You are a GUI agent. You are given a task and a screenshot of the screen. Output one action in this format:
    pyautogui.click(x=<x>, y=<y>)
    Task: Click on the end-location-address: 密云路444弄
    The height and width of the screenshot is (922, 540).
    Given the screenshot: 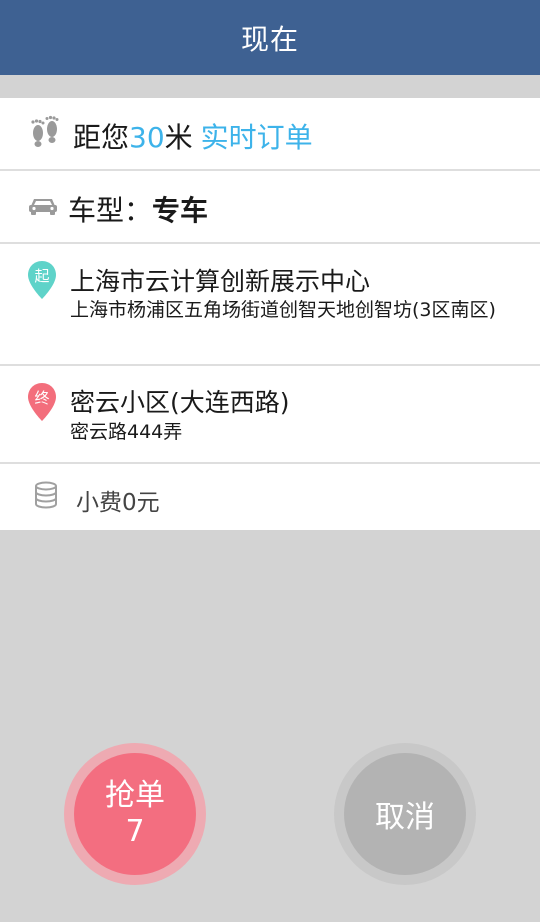 What is the action you would take?
    pyautogui.click(x=126, y=432)
    